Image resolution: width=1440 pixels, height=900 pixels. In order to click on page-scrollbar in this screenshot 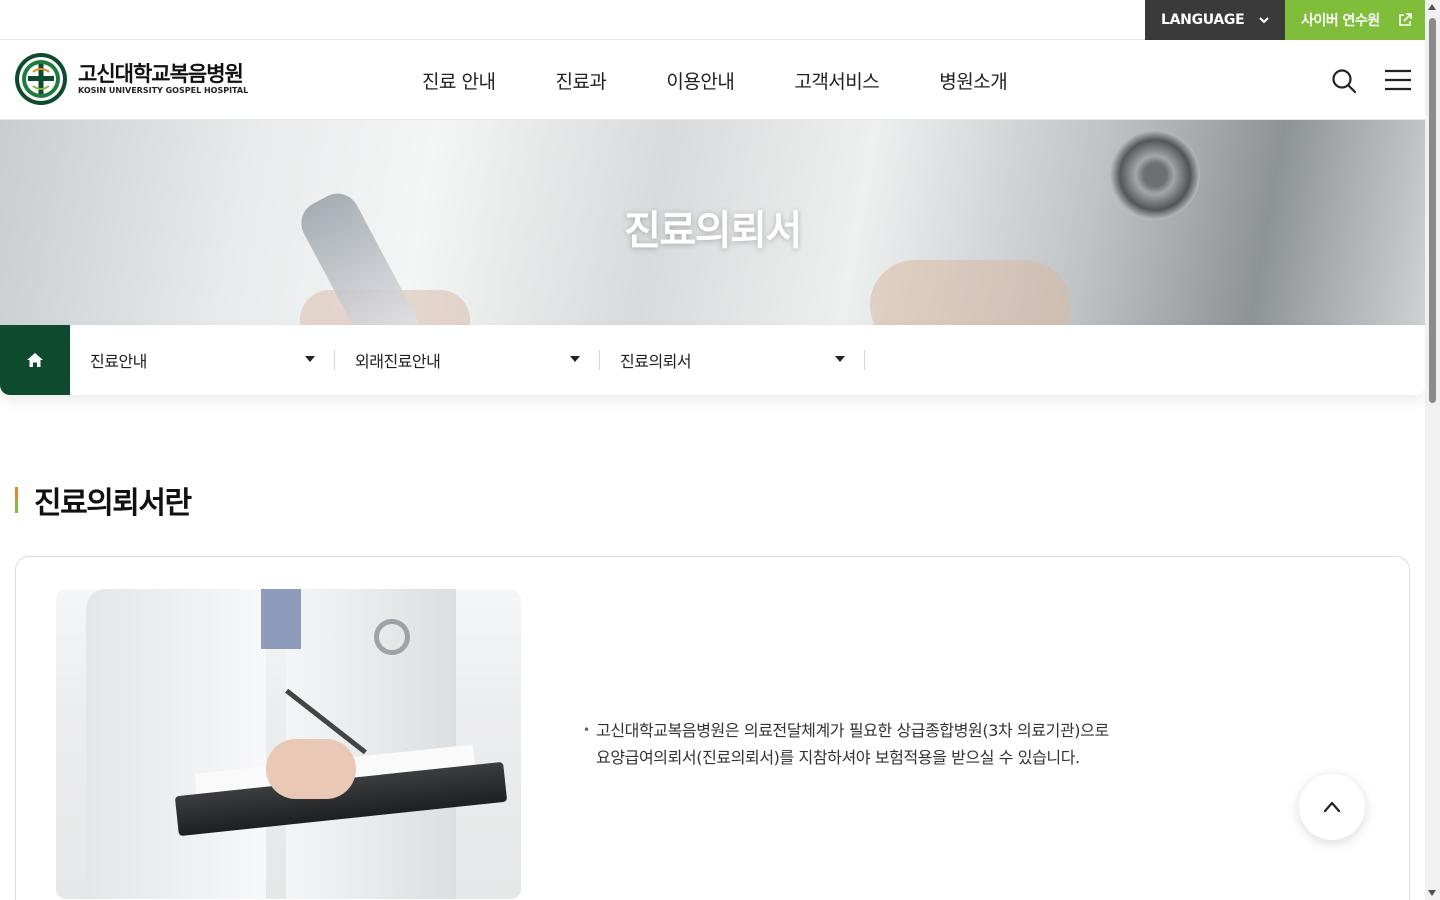, I will do `click(1432, 450)`.